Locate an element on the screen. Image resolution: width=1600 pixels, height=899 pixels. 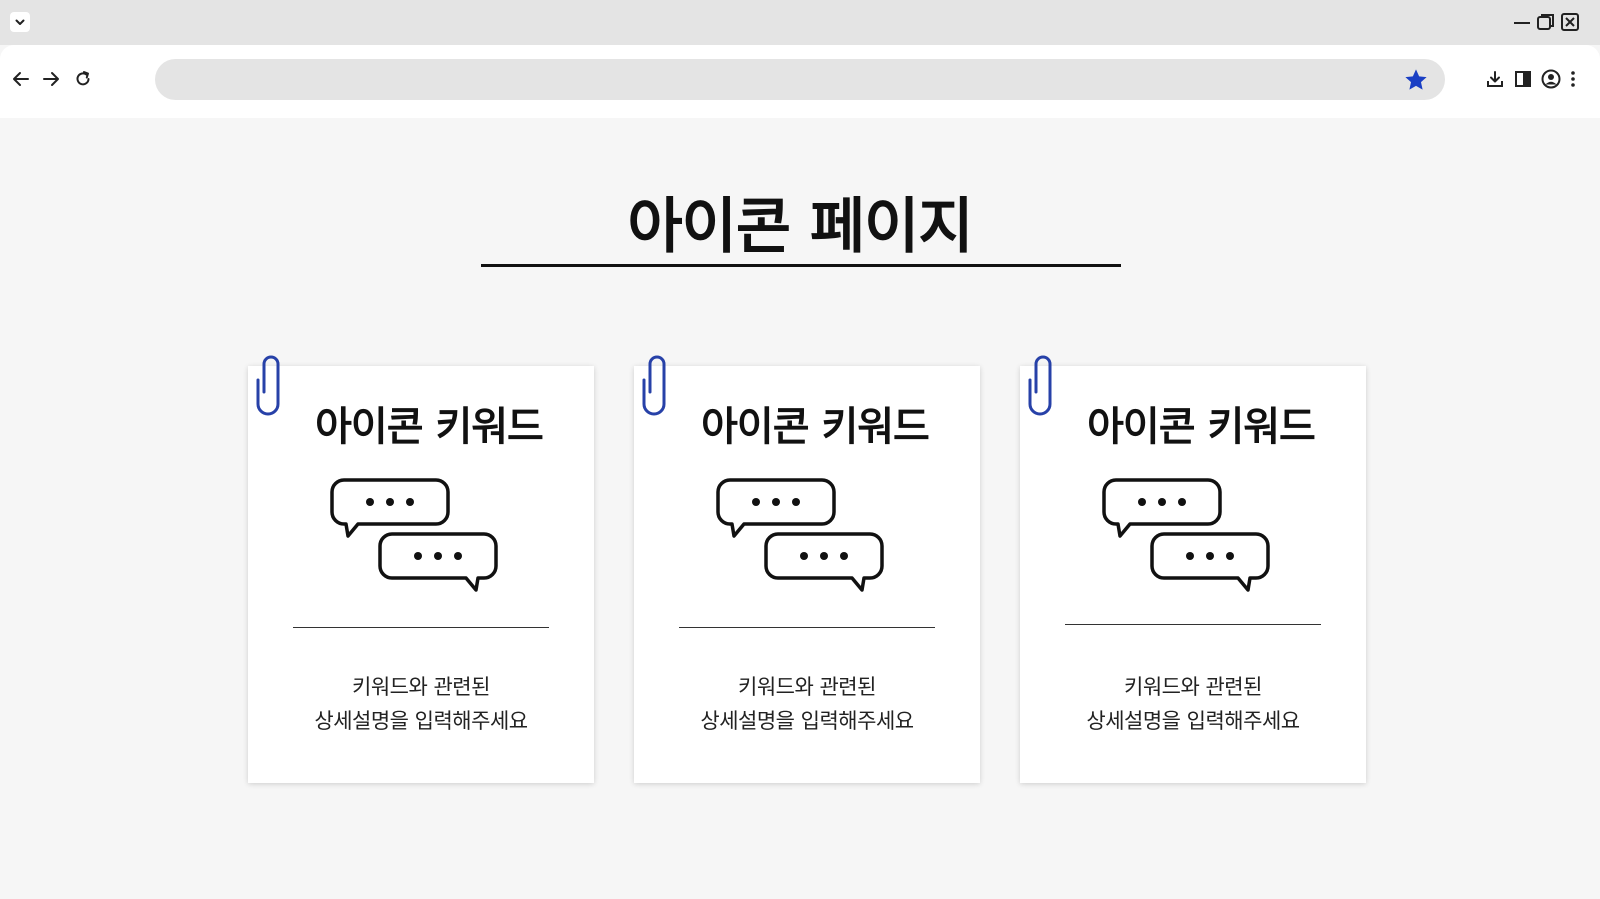
download-icon is located at coordinates (1495, 79).